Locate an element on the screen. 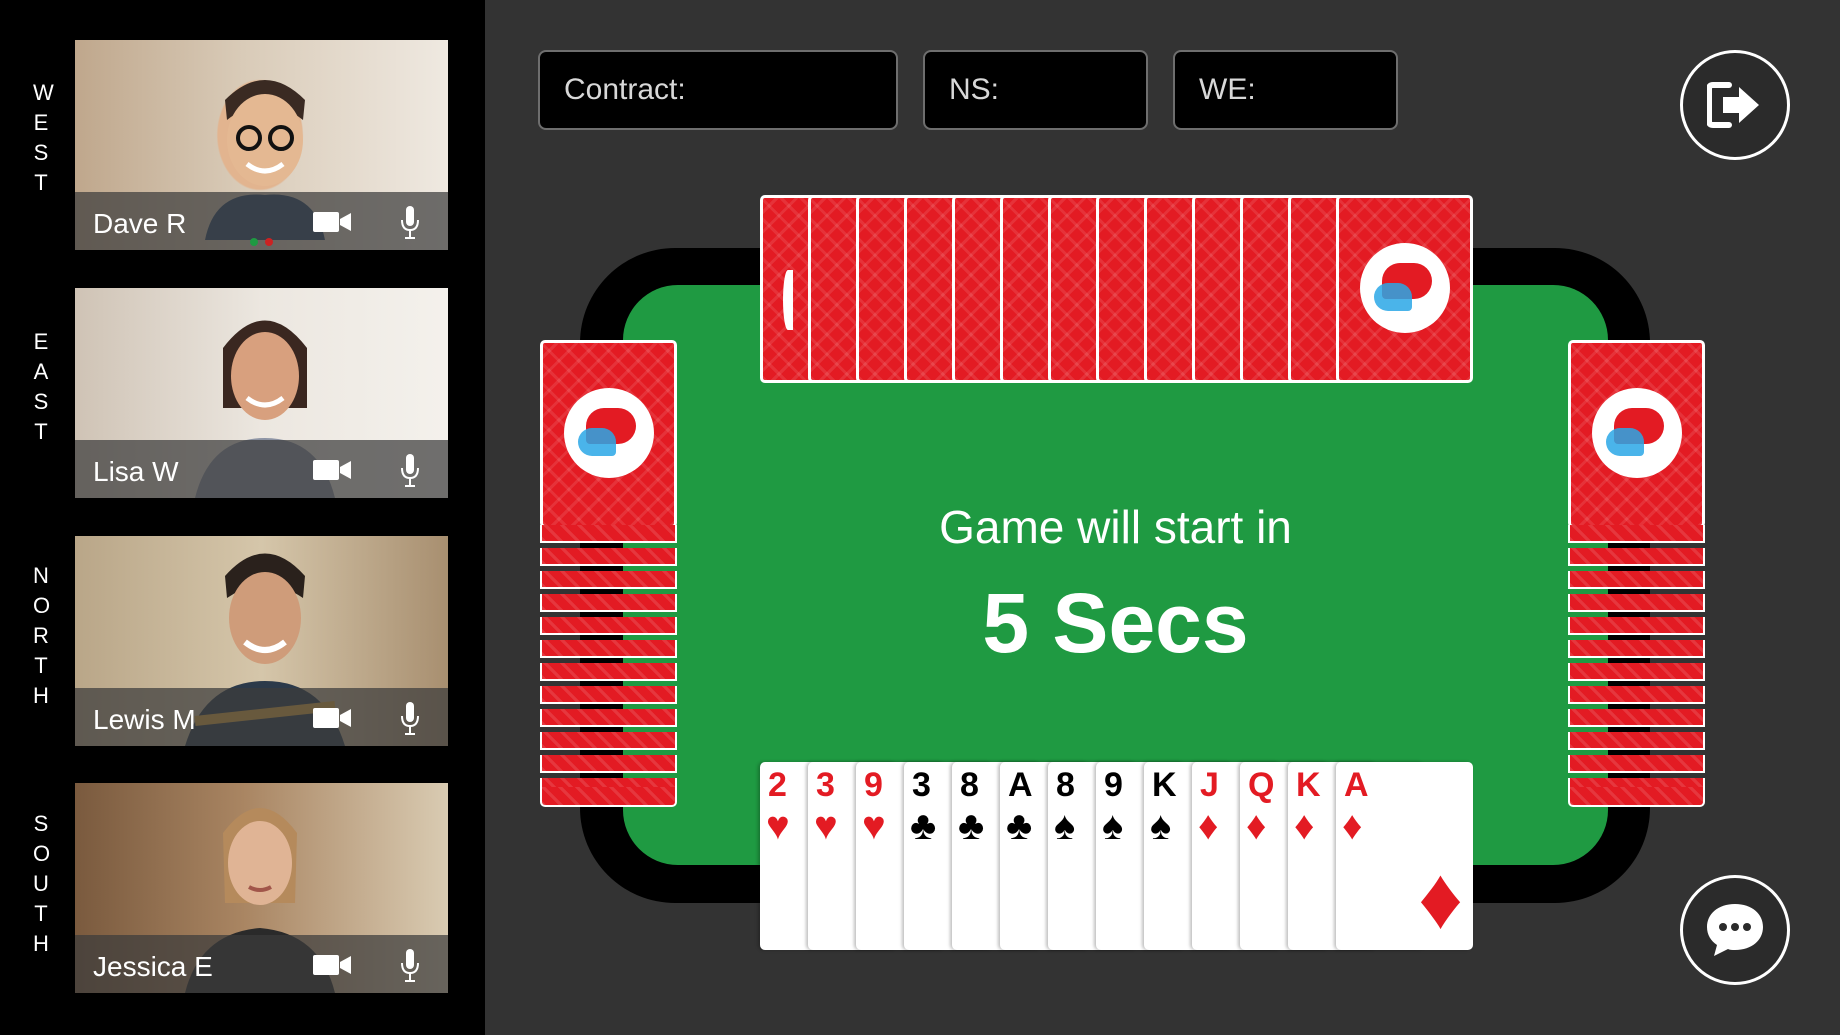  seat-label-south: S O U T H is located at coordinates (41, 884).